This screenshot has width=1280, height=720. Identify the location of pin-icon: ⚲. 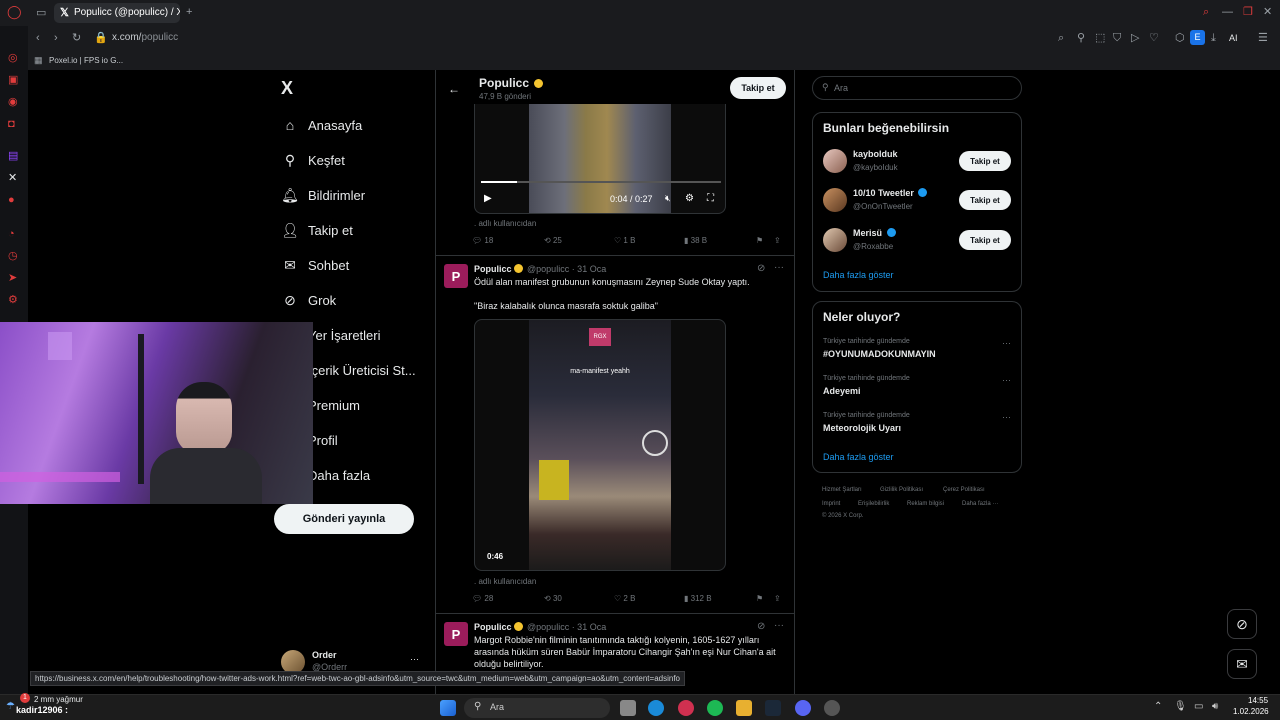
(1081, 38).